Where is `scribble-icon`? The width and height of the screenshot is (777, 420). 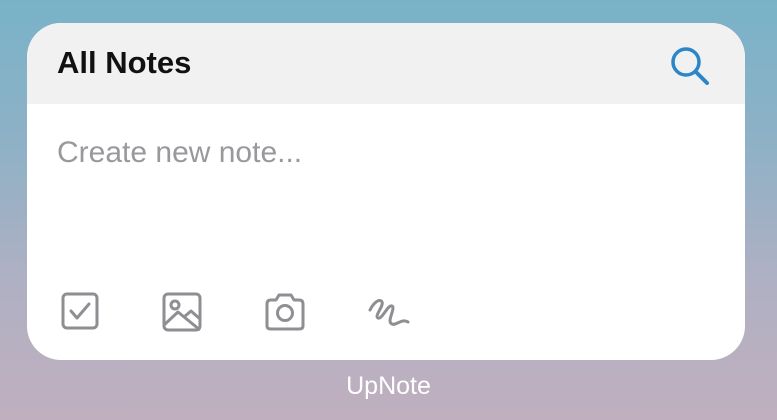
scribble-icon is located at coordinates (389, 312).